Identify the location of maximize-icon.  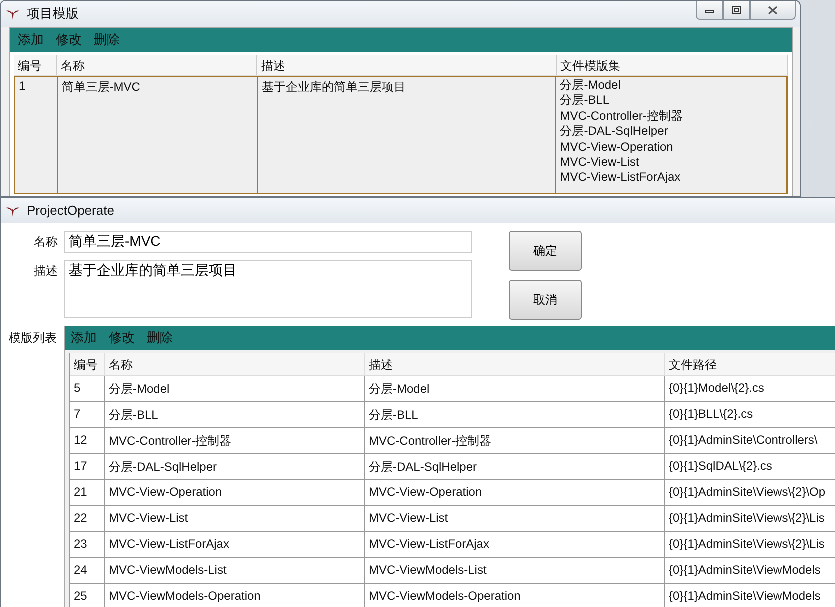
(737, 10).